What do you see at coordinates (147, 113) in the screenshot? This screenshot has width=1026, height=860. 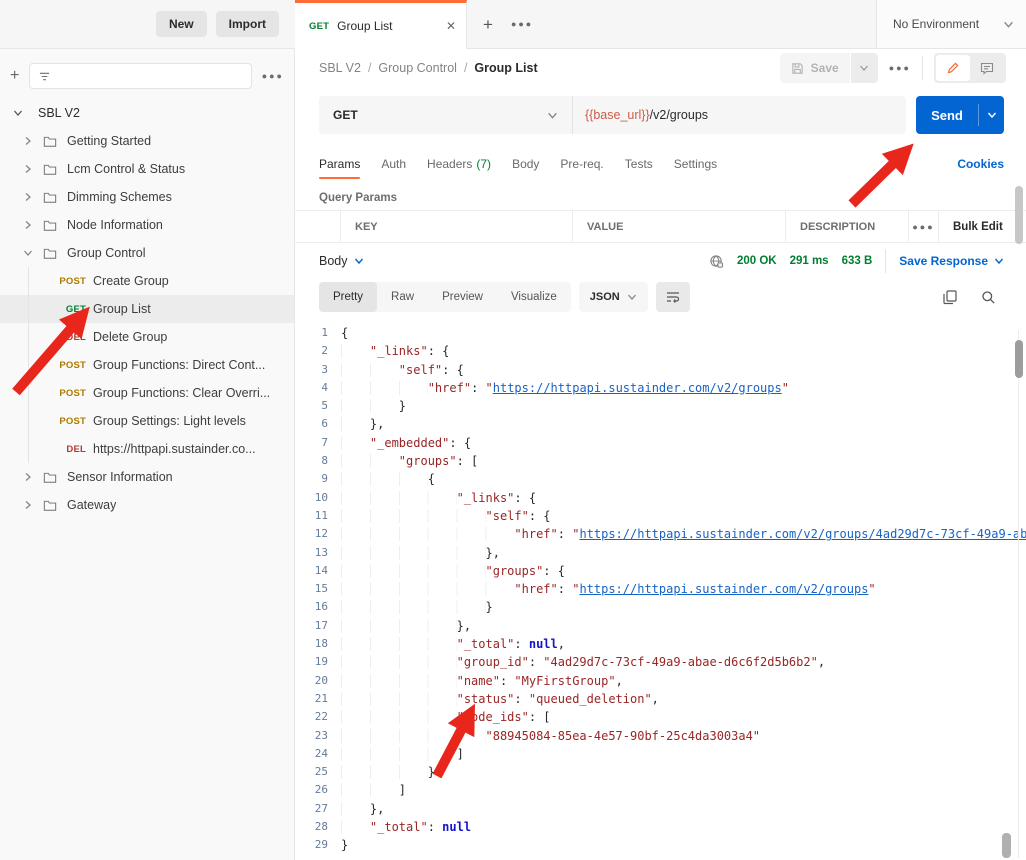 I see `collection-sbl-v2: SBL V2` at bounding box center [147, 113].